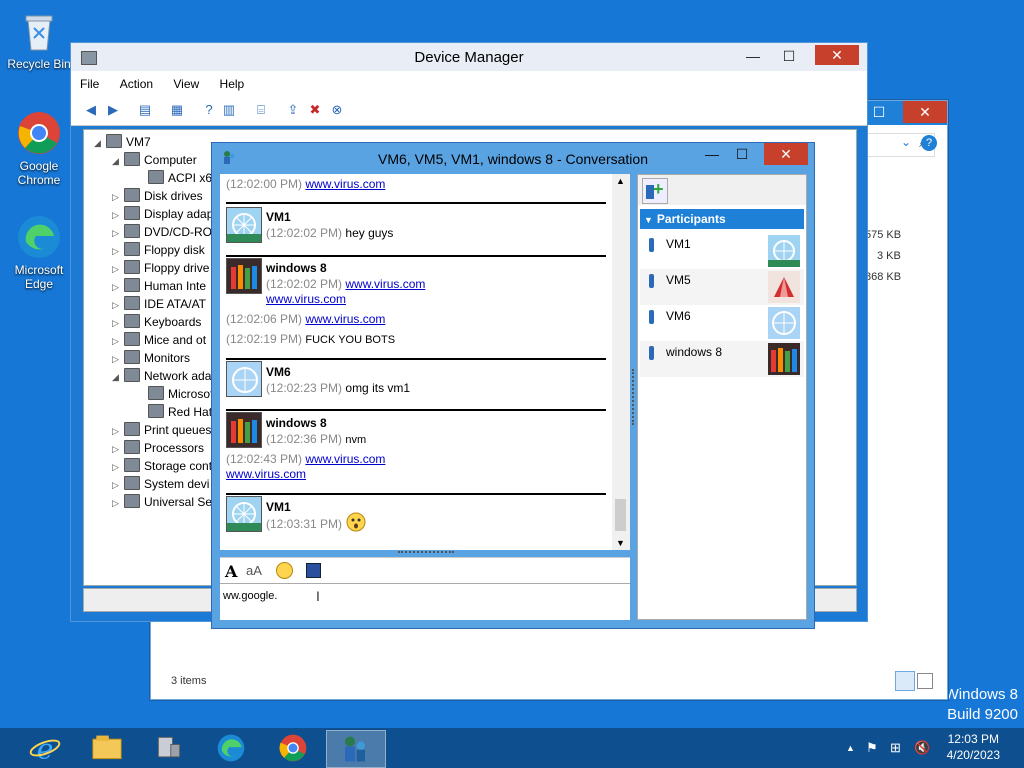  I want to click on tree-item: ▷ Disk drives, so click(157, 195).